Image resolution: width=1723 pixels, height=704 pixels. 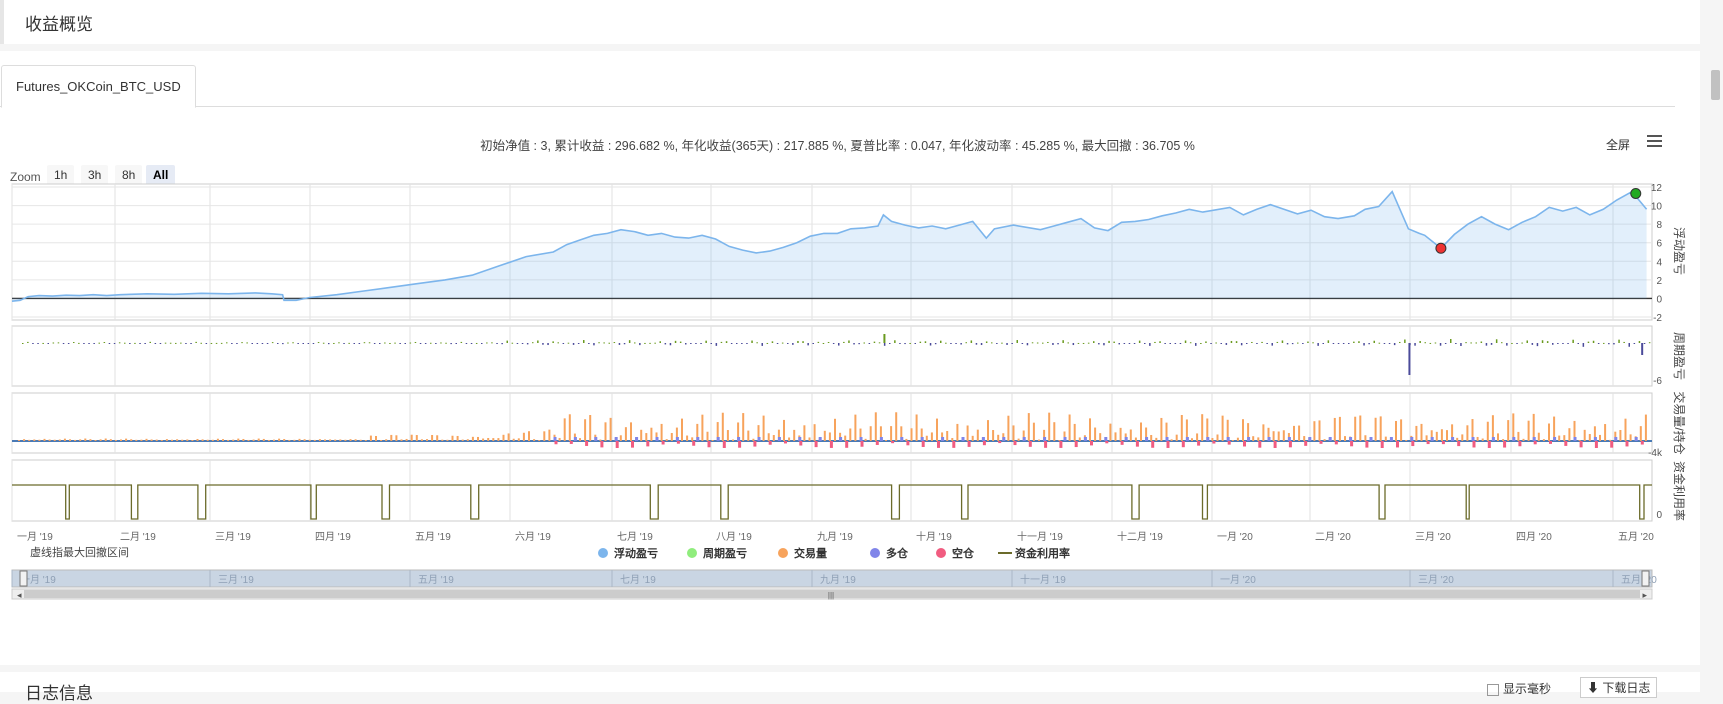 I want to click on download-log-button: ⬇ 下载日志, so click(x=1619, y=687).